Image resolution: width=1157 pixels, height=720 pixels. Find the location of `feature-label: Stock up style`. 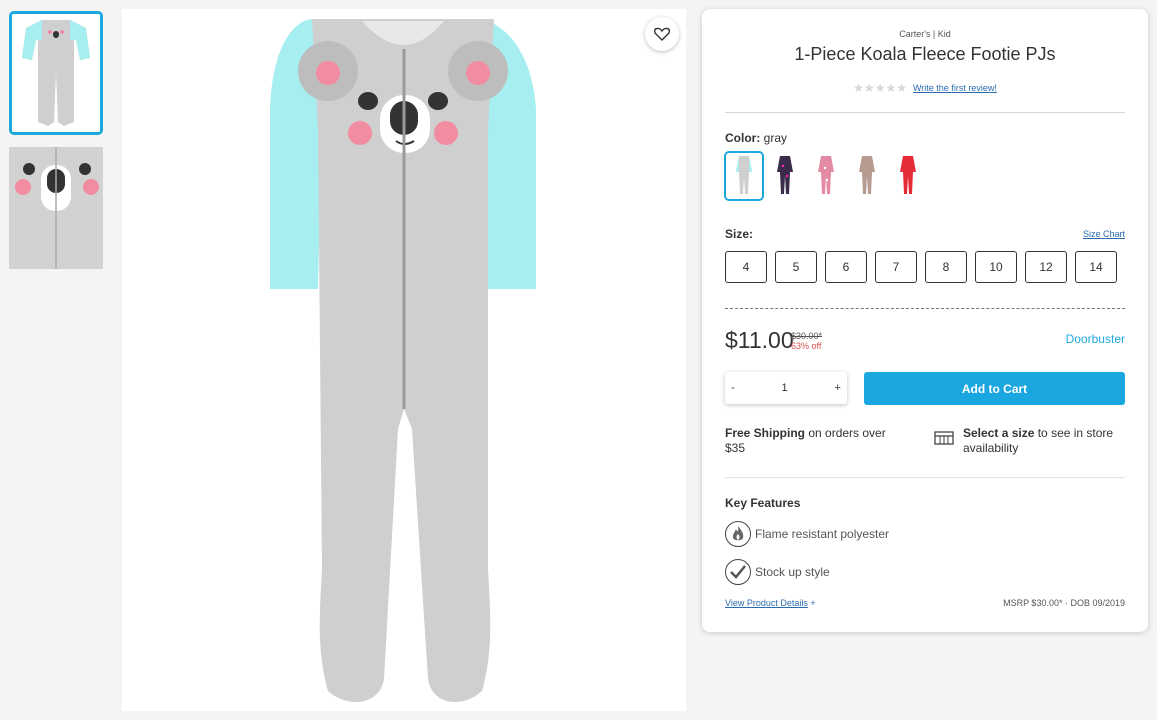

feature-label: Stock up style is located at coordinates (792, 572).